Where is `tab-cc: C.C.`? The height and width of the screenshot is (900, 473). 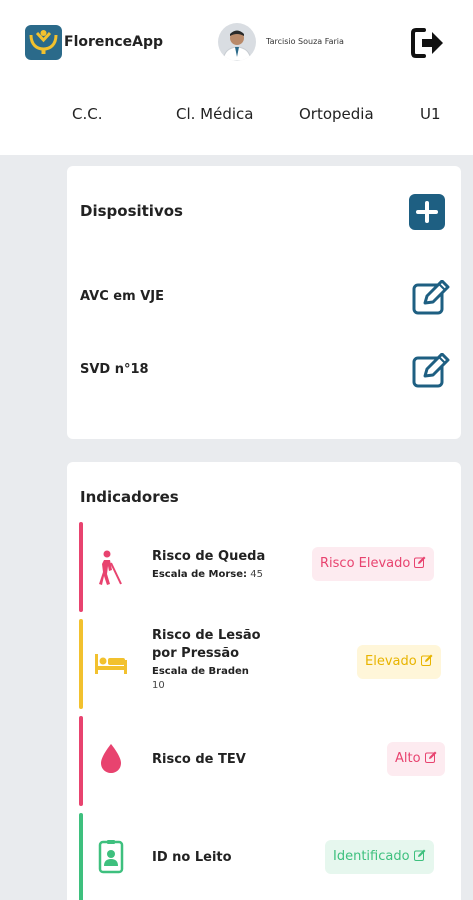
tab-cc: C.C. is located at coordinates (87, 114).